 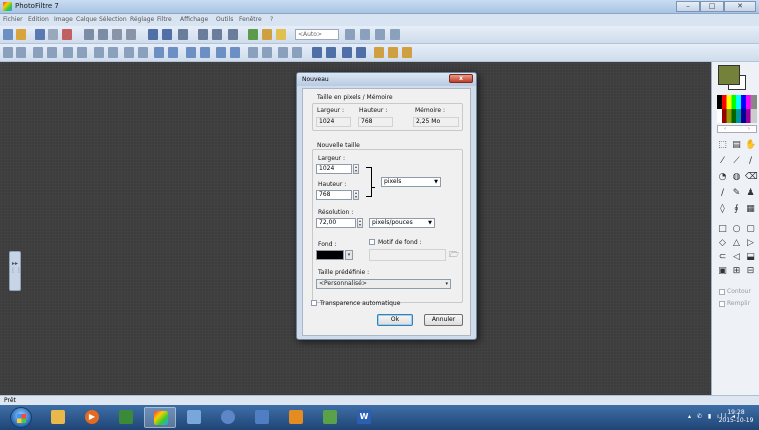 What do you see at coordinates (283, 52) in the screenshot?
I see `texture-icon` at bounding box center [283, 52].